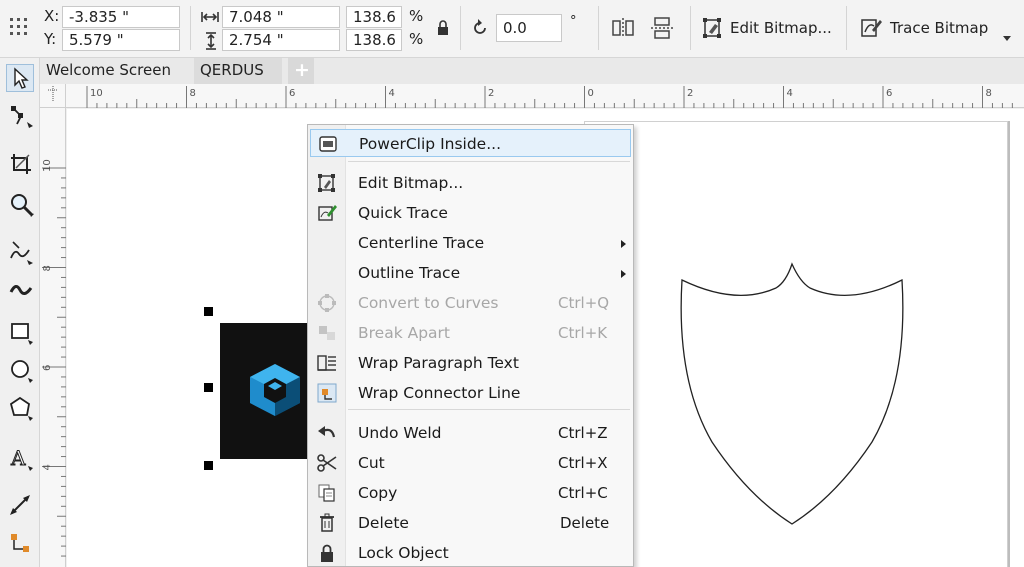 The height and width of the screenshot is (567, 1024). Describe the element at coordinates (378, 493) in the screenshot. I see `menu-item-label: Copy` at that location.